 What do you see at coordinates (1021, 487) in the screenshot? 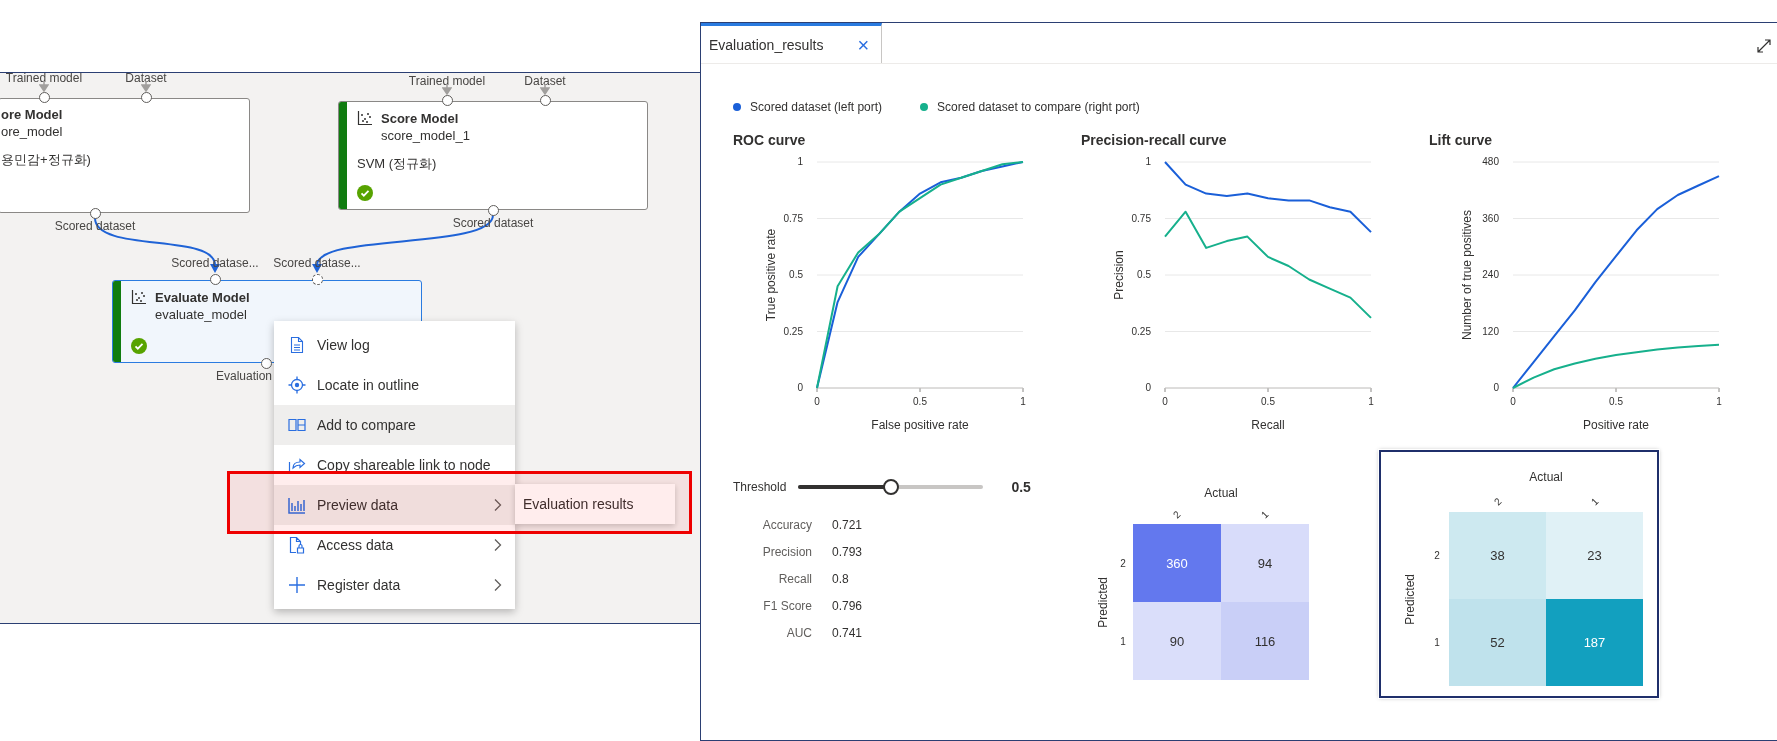
I see `slider-value: 0.5` at bounding box center [1021, 487].